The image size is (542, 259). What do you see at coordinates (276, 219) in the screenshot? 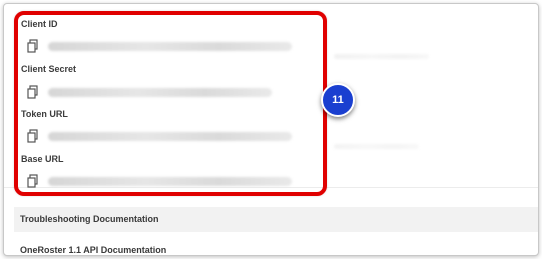
I see `troubleshooting-documentation-link: Troubleshooting Documentation` at bounding box center [276, 219].